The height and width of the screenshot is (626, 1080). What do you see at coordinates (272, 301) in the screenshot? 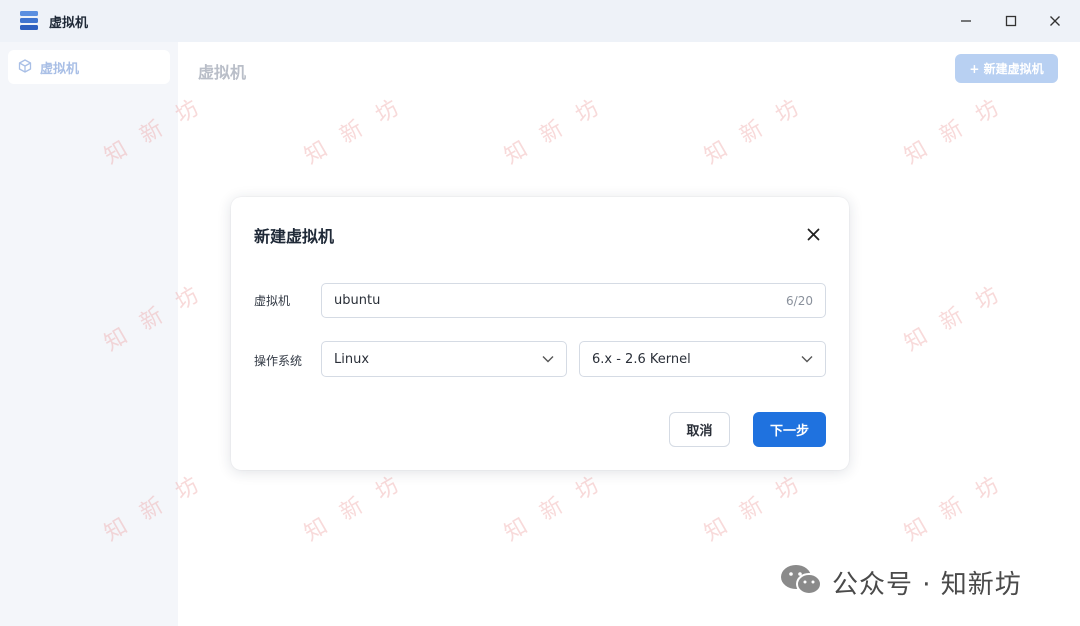
I see `vm-name-label: 虚拟机` at bounding box center [272, 301].